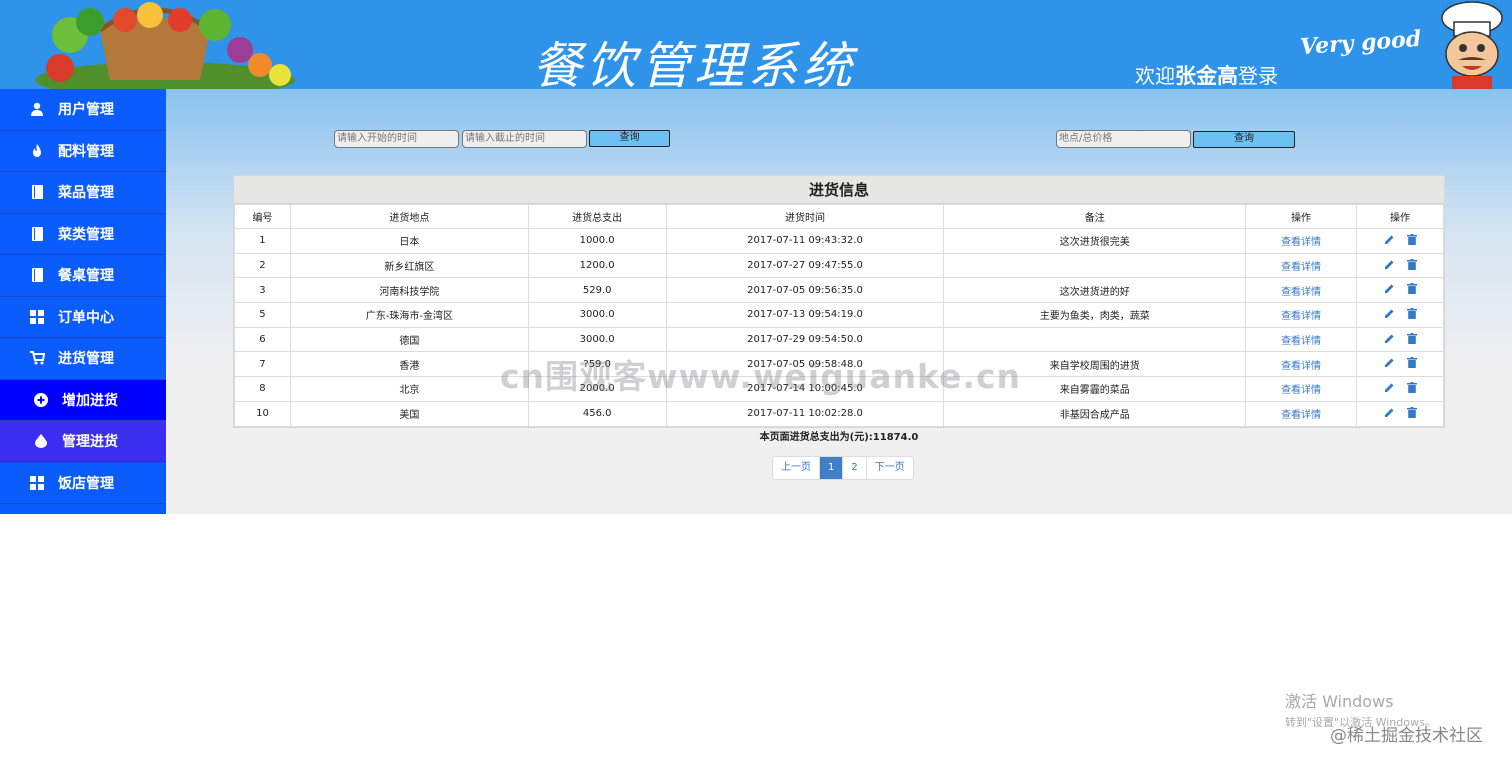  I want to click on cell-time: 2017-07-27 09:47:55.0, so click(805, 265).